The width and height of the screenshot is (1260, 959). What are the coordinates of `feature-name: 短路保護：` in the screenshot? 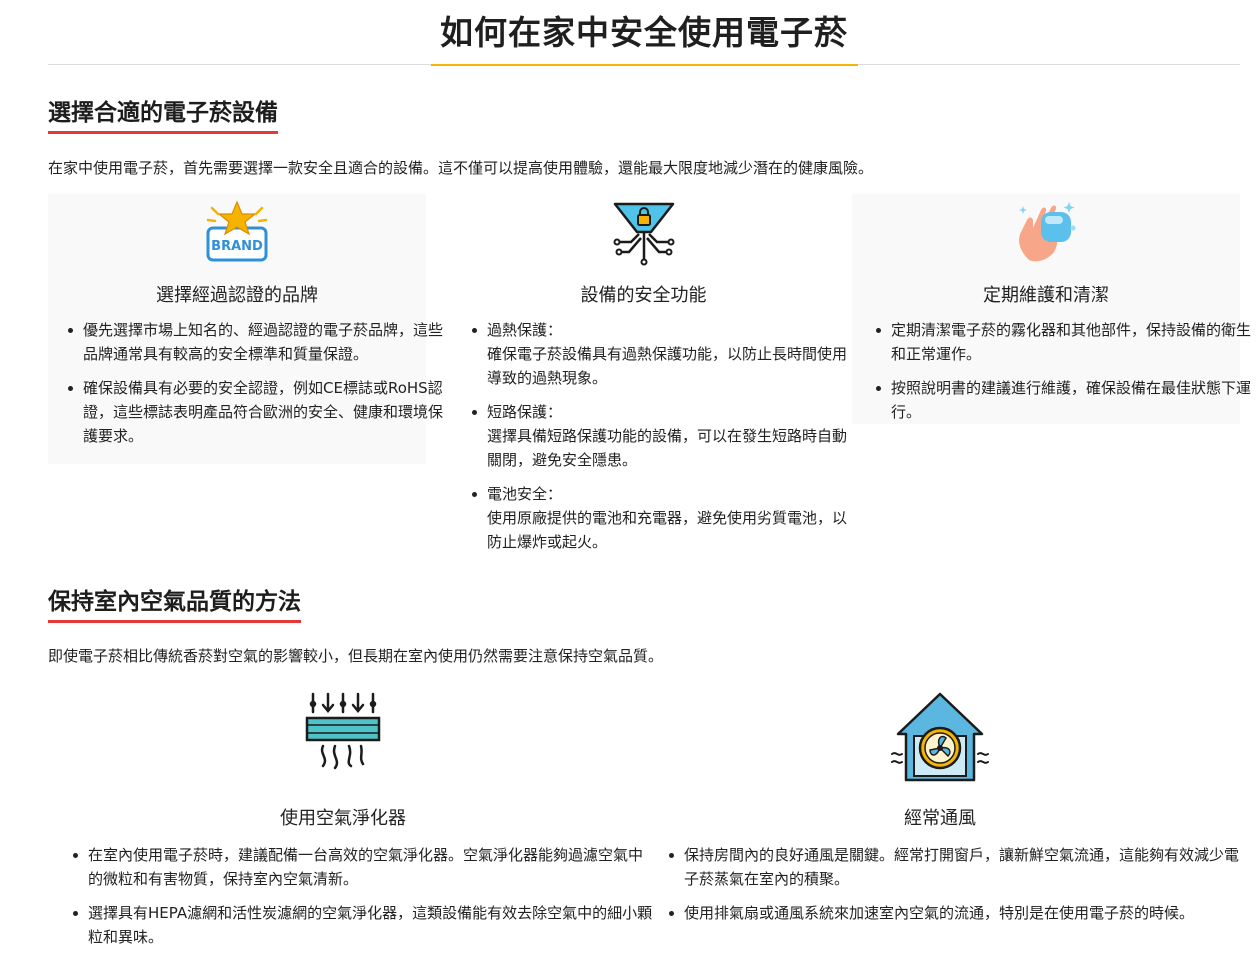 It's located at (525, 412).